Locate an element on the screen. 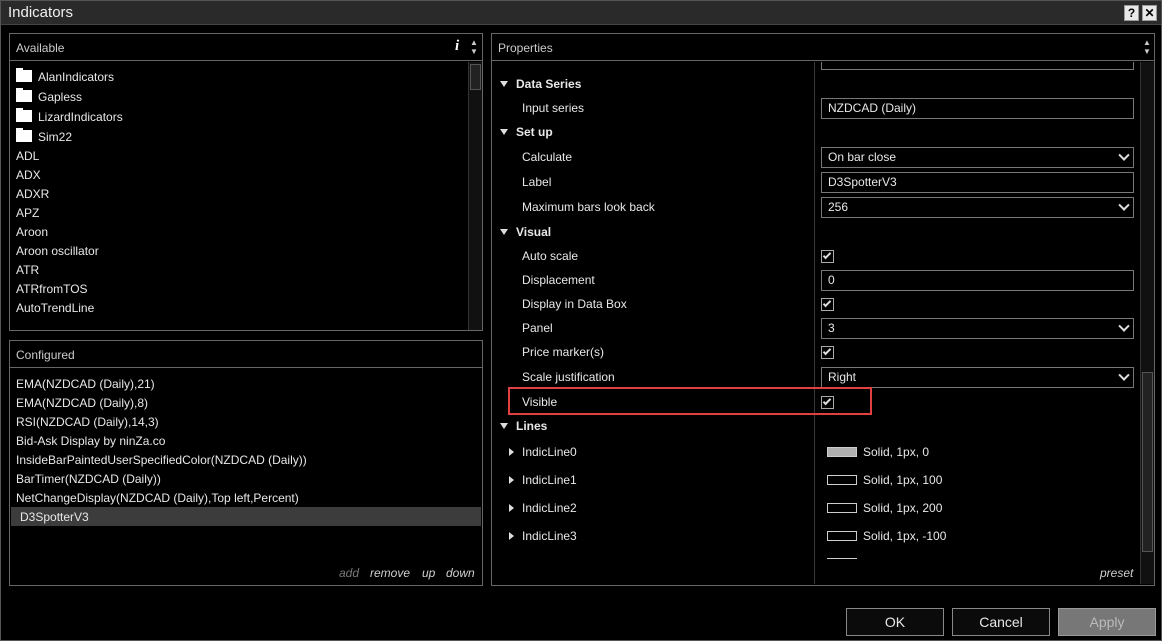 The height and width of the screenshot is (641, 1162). line-name: IndicLine2 is located at coordinates (549, 508).